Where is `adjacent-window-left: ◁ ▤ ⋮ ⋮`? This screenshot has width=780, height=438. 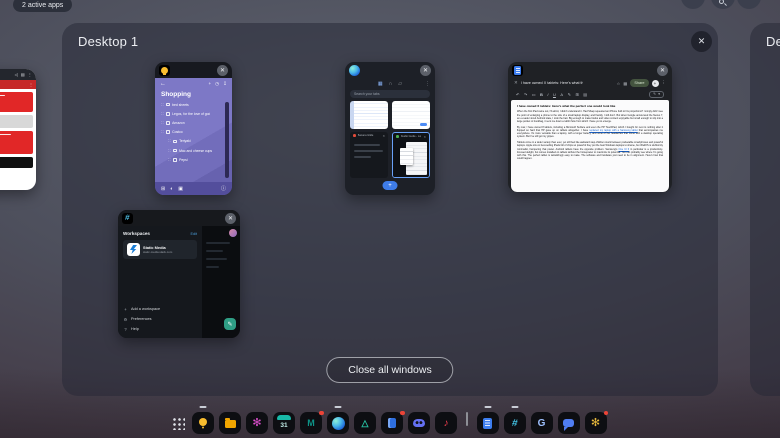
adjacent-window-left: ◁ ▤ ⋮ ⋮ is located at coordinates (18, 129).